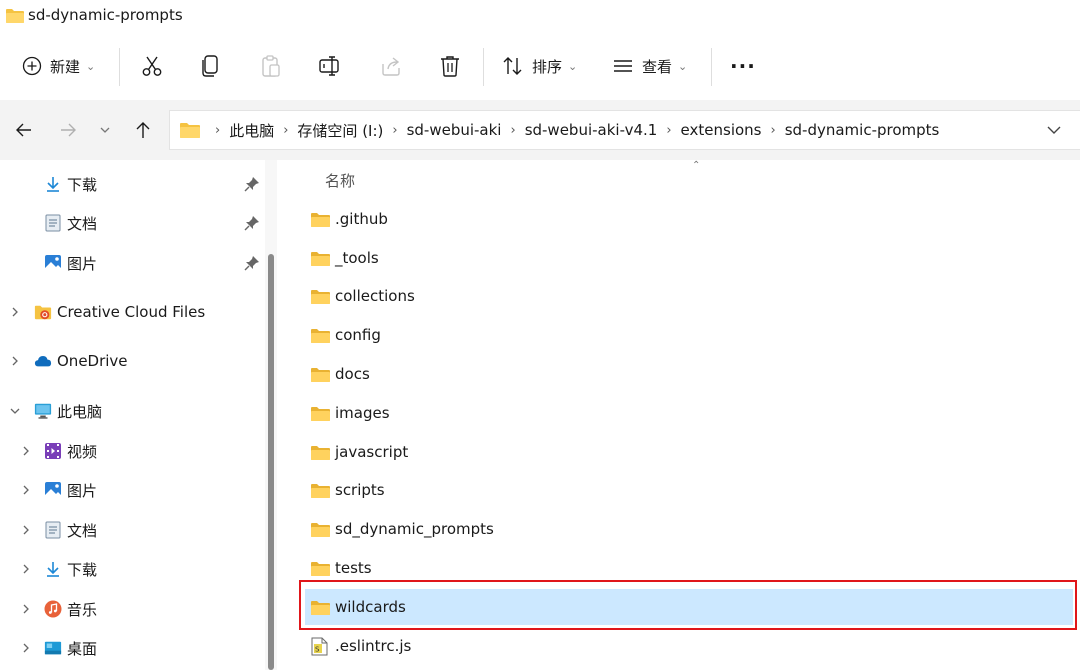 Image resolution: width=1080 pixels, height=670 pixels. What do you see at coordinates (119, 312) in the screenshot?
I see `sidebar-item-creative-cloud: Creative Cloud Files` at bounding box center [119, 312].